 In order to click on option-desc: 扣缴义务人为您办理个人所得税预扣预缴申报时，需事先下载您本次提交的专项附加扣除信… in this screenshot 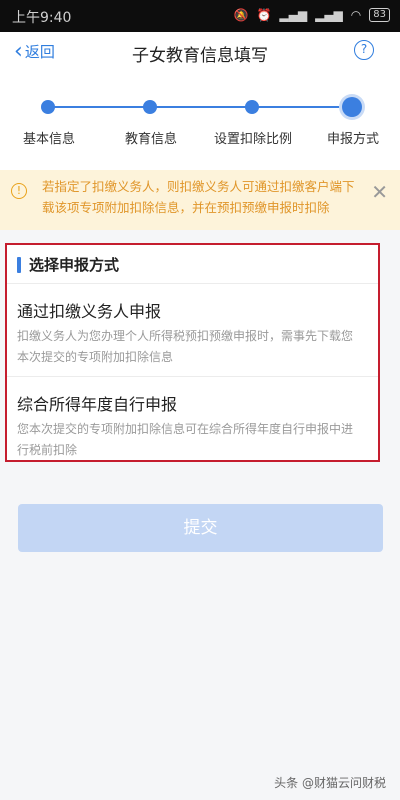, I will do `click(185, 346)`.